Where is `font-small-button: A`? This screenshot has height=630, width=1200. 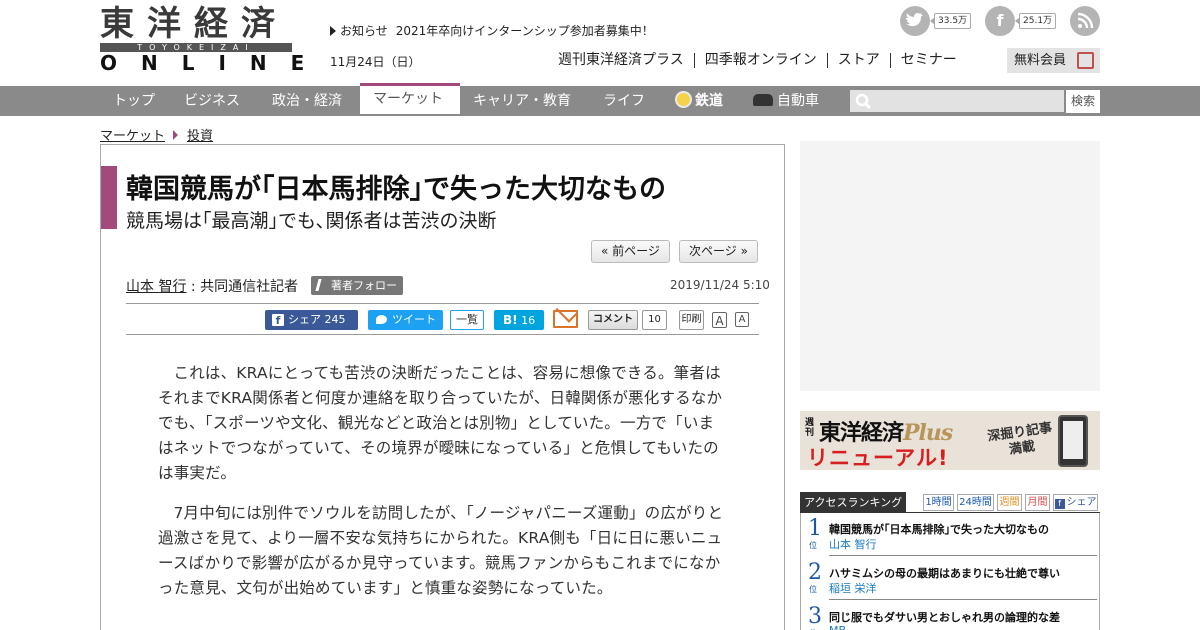 font-small-button: A is located at coordinates (742, 319).